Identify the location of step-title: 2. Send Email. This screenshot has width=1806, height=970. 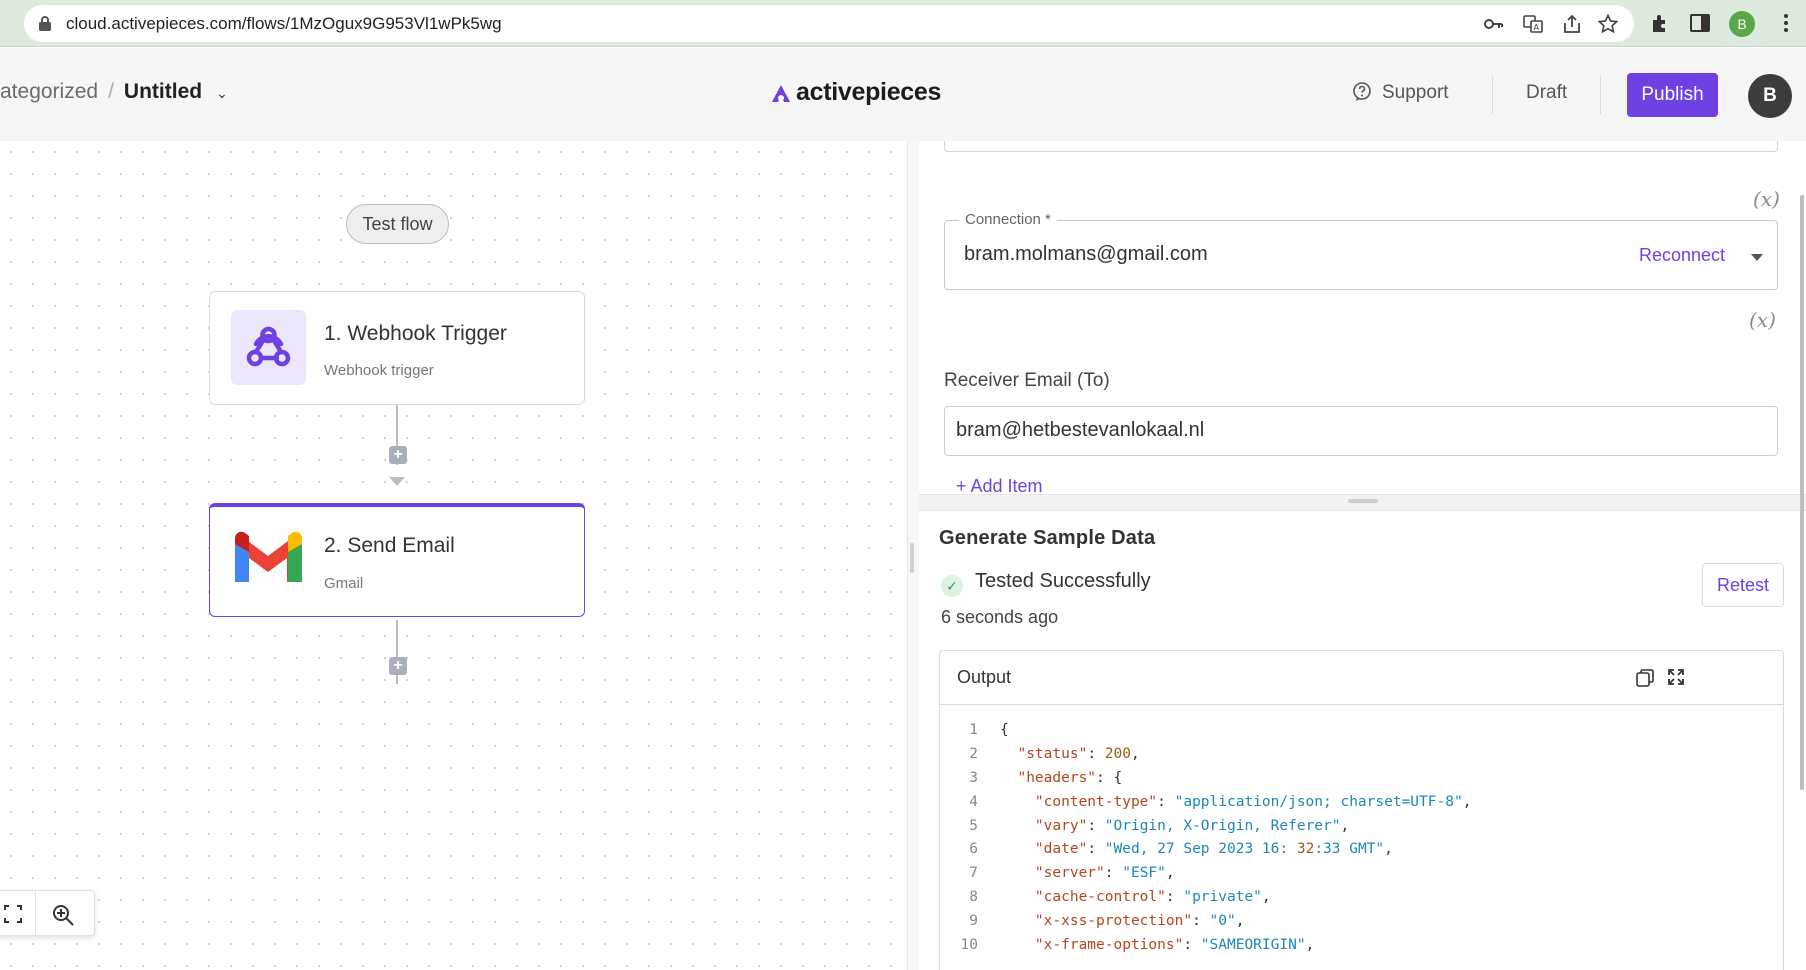
(389, 545).